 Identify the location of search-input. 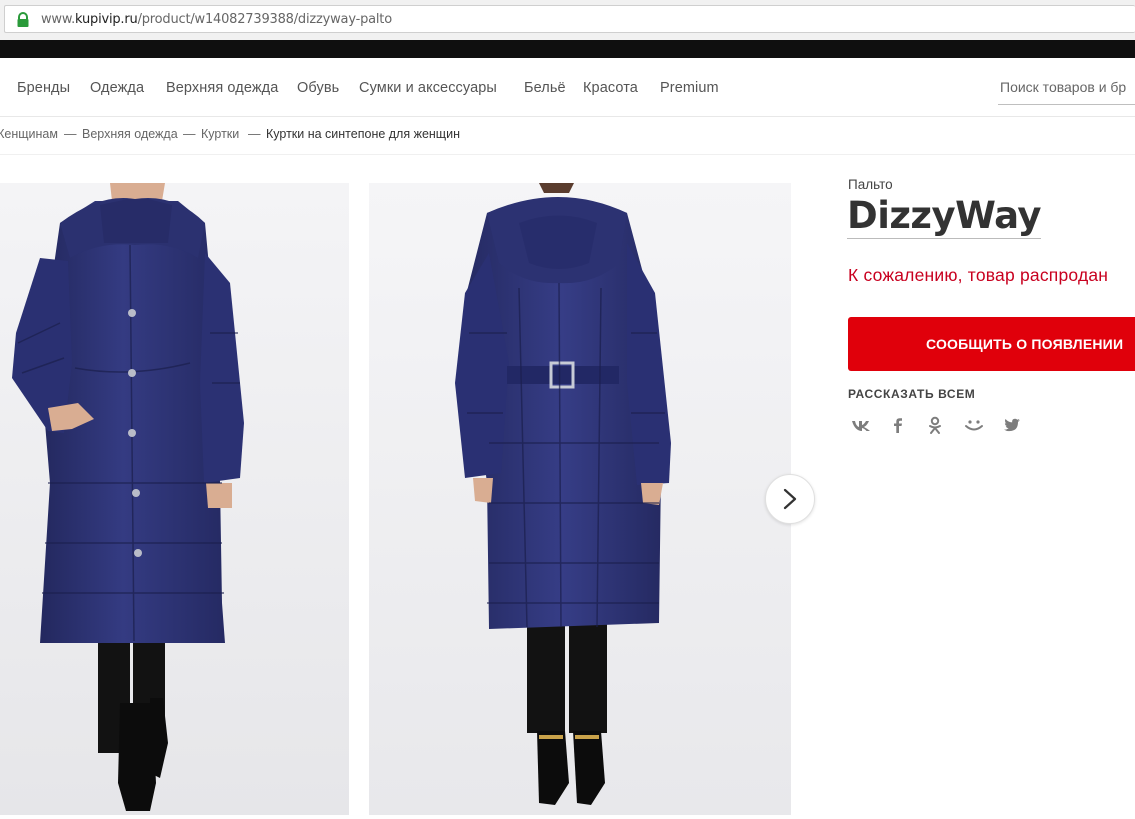
(1066, 87).